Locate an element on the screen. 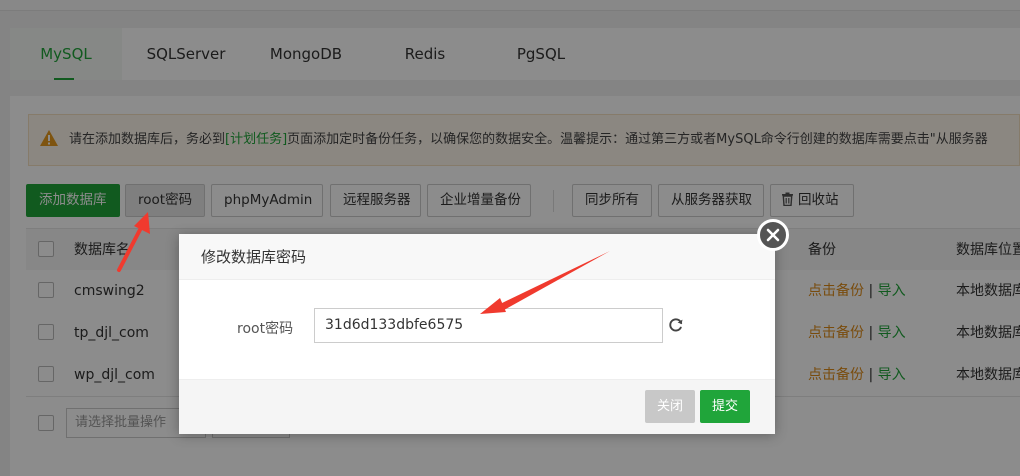 The image size is (1020, 476). refresh-icon is located at coordinates (676, 325).